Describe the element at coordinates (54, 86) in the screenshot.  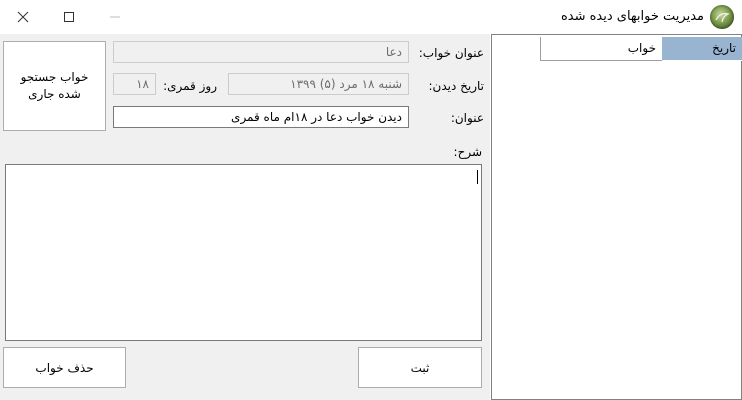
I see `current-searched-dream-button: خواب جستجو شده جاری` at that location.